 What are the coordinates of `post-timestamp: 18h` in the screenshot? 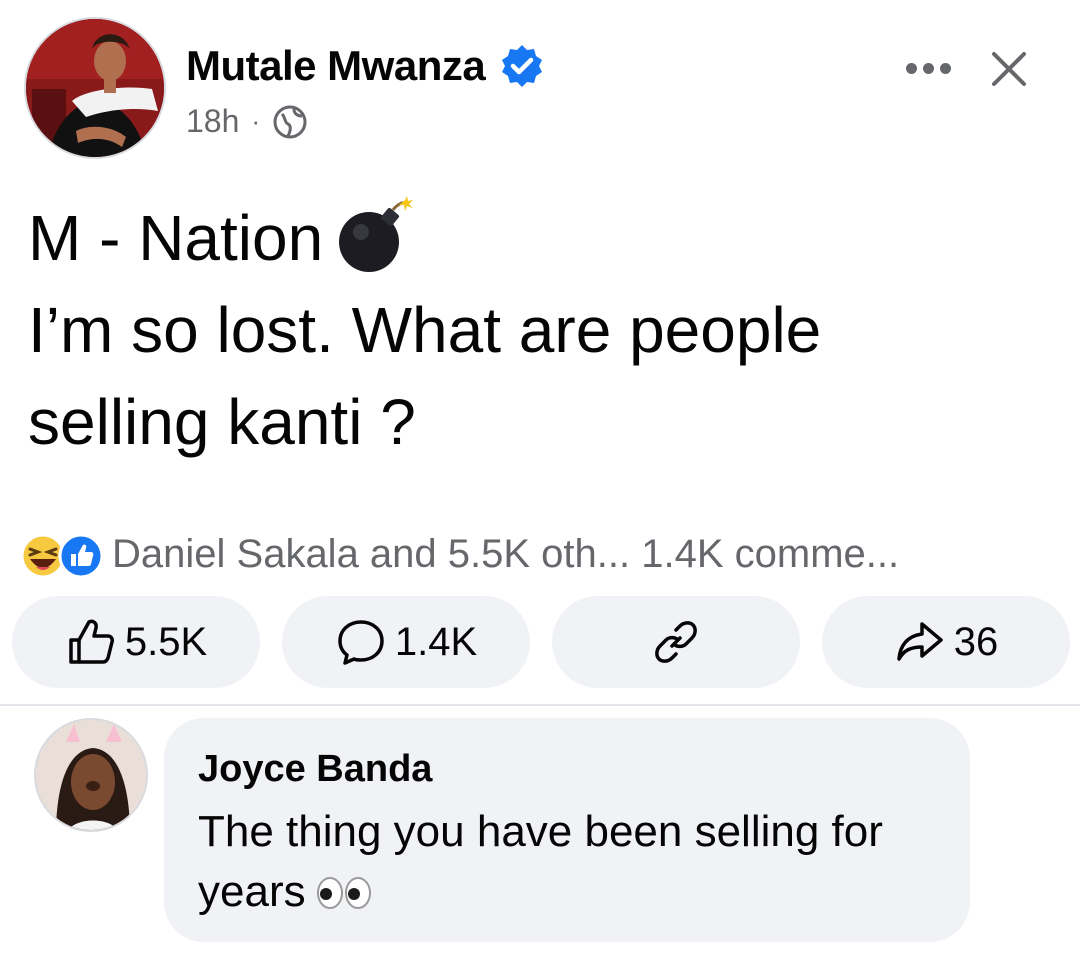 It's located at (212, 121).